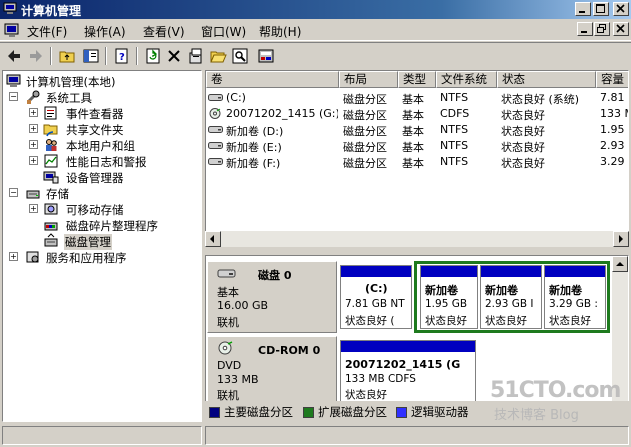 This screenshot has width=631, height=447. Describe the element at coordinates (253, 163) in the screenshot. I see `cell-volume: 新加卷 (F:)` at that location.